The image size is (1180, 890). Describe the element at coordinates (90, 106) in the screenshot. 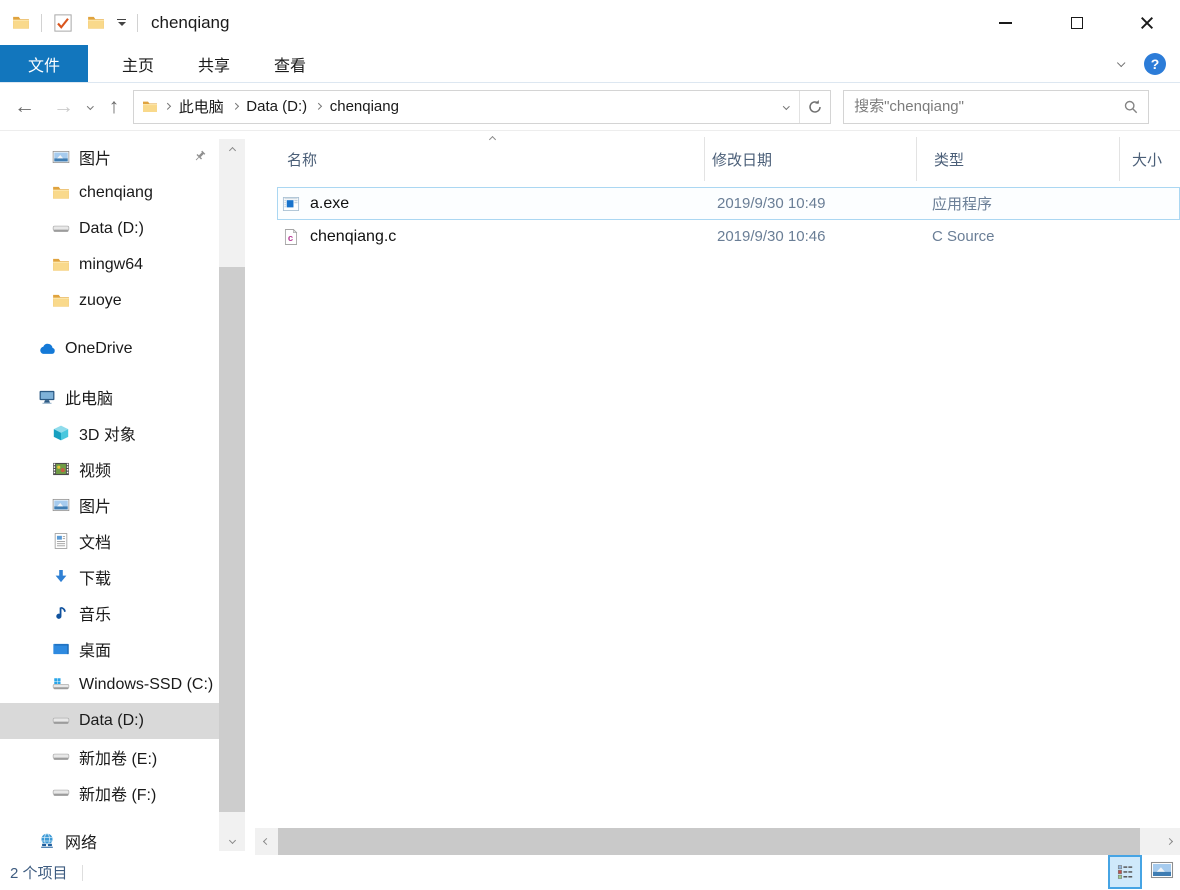

I see `recent-locations-chevron-icon` at that location.